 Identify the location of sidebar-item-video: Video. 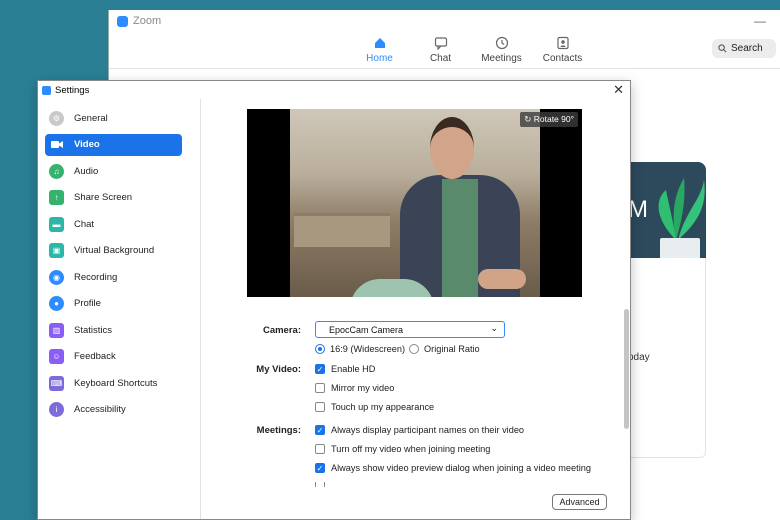
(113, 144).